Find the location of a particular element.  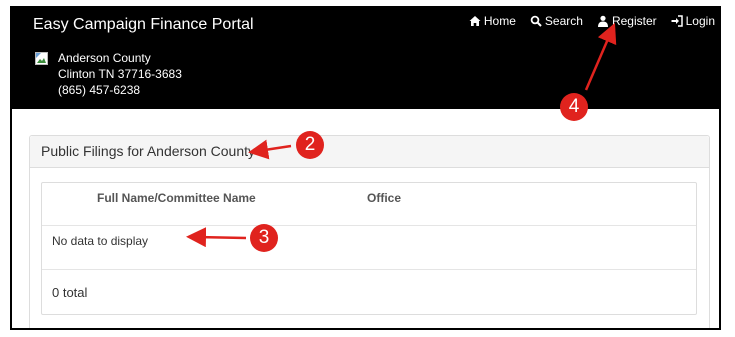

callout-badge-4: 4 is located at coordinates (574, 107).